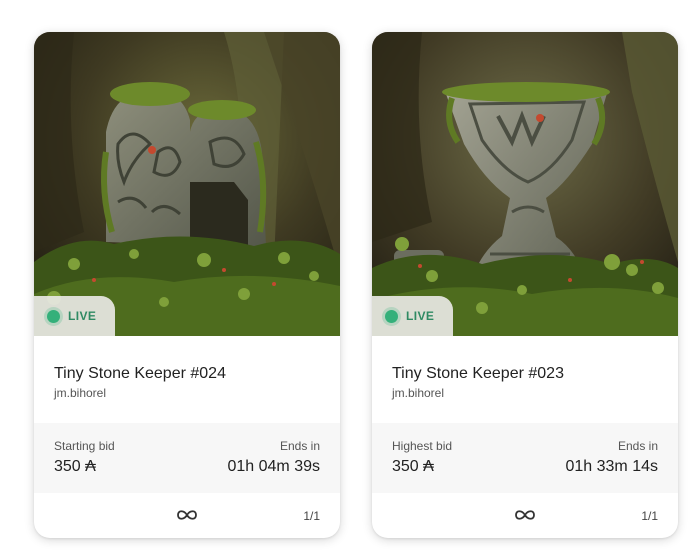 The width and height of the screenshot is (697, 558). What do you see at coordinates (187, 374) in the screenshot?
I see `nft-title: Tiny Stone Keeper #024` at bounding box center [187, 374].